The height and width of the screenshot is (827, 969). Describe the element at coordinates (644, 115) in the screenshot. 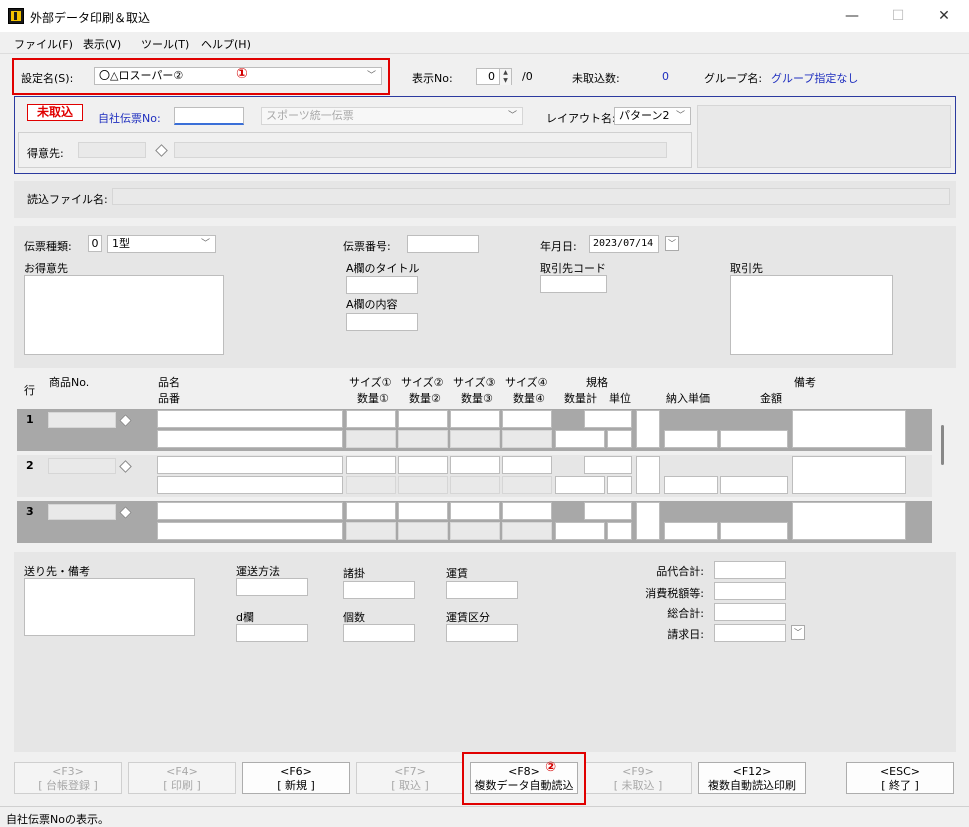

I see `layout-value: パターン2` at that location.